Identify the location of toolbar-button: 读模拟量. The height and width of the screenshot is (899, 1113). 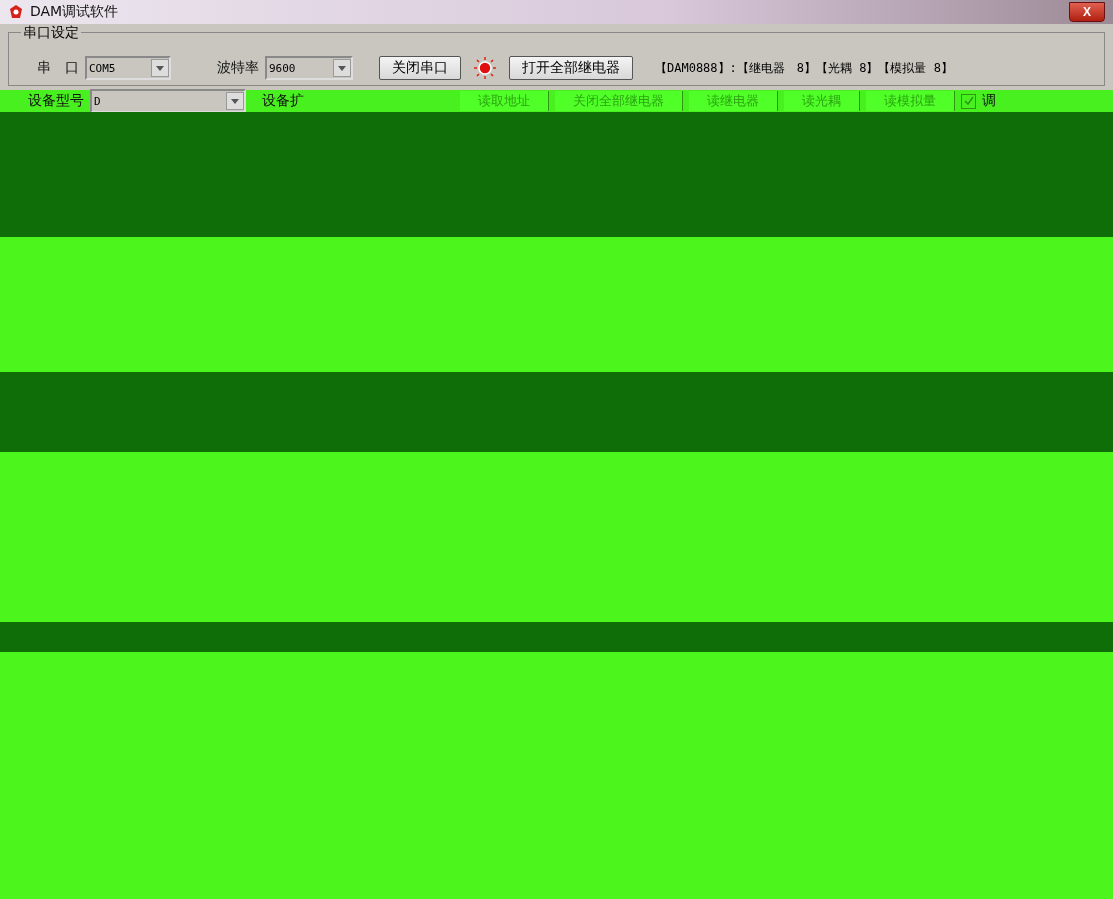
(910, 101).